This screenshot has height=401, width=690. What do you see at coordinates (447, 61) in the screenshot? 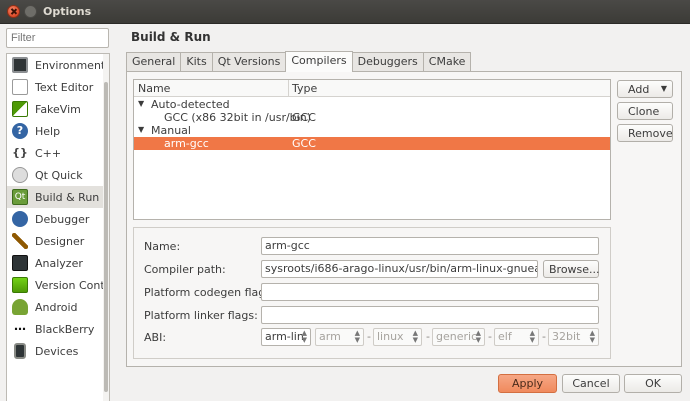
I see `tab-cmake: CMake` at bounding box center [447, 61].